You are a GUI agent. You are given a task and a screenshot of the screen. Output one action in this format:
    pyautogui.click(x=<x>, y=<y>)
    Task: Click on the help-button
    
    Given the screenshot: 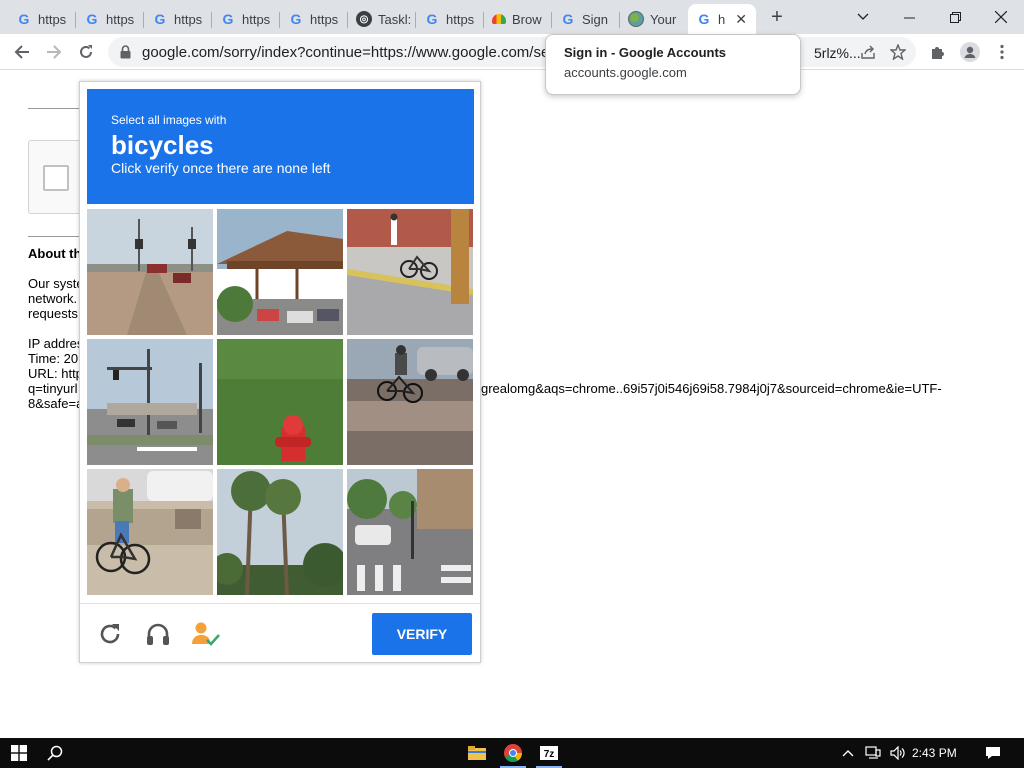 What is the action you would take?
    pyautogui.click(x=206, y=634)
    